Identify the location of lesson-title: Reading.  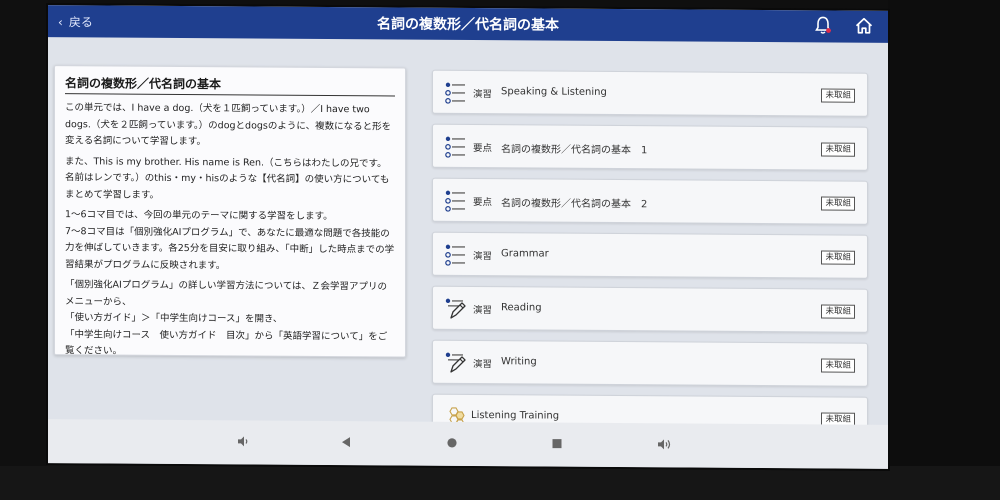
(521, 308).